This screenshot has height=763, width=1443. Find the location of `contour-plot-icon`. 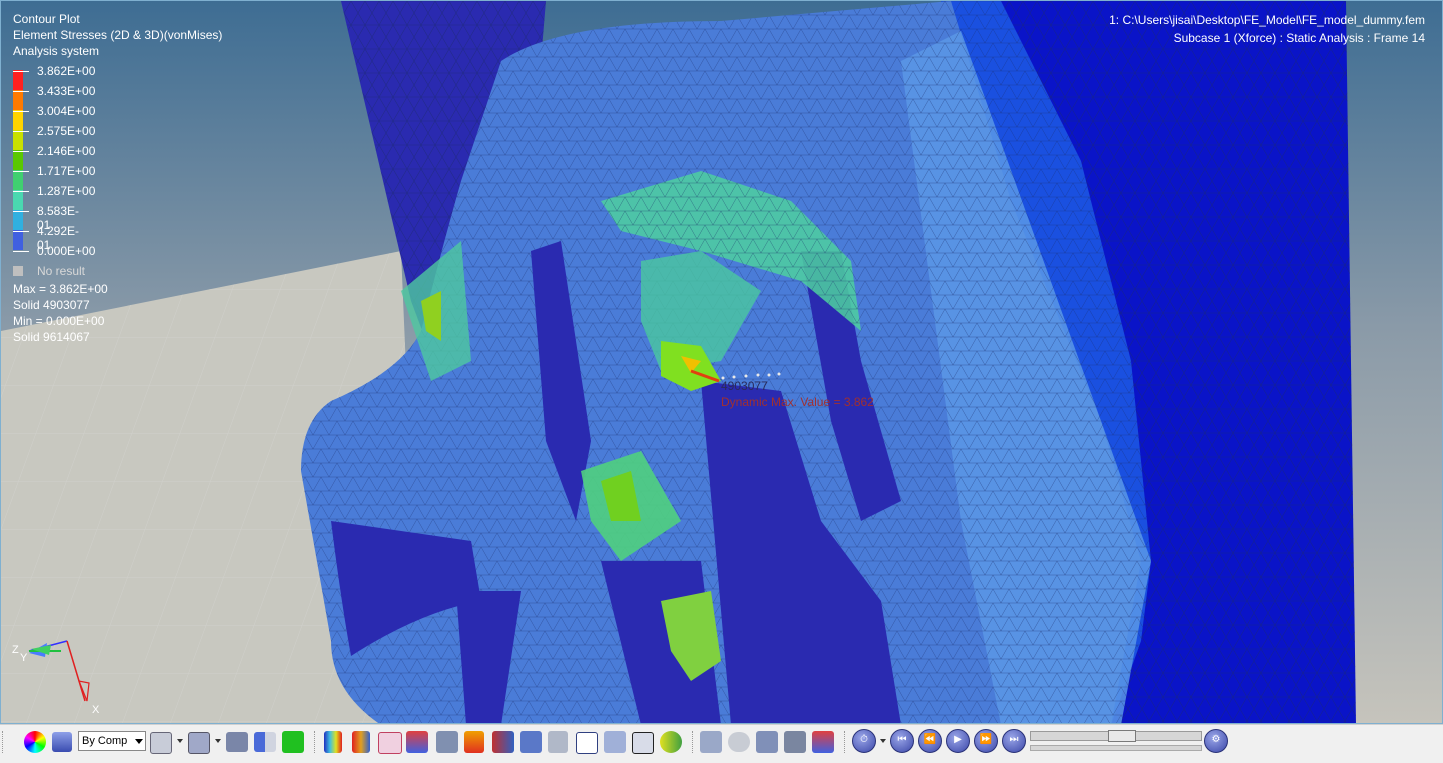

contour-plot-icon is located at coordinates (333, 742).